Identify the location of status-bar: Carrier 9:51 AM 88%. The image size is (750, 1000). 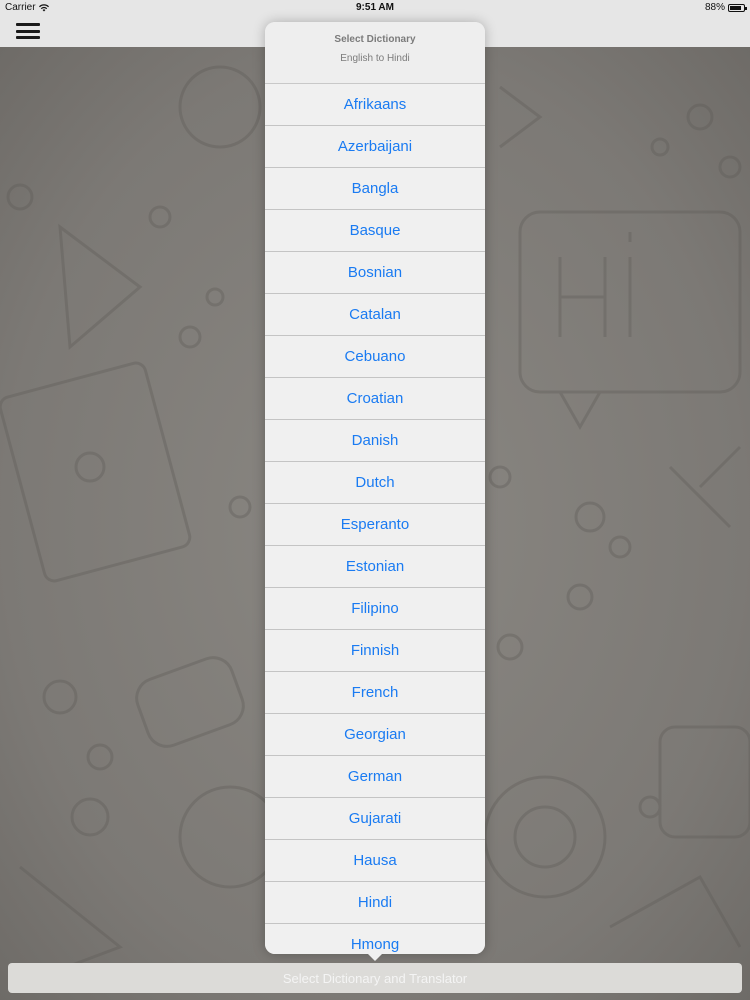
(375, 8).